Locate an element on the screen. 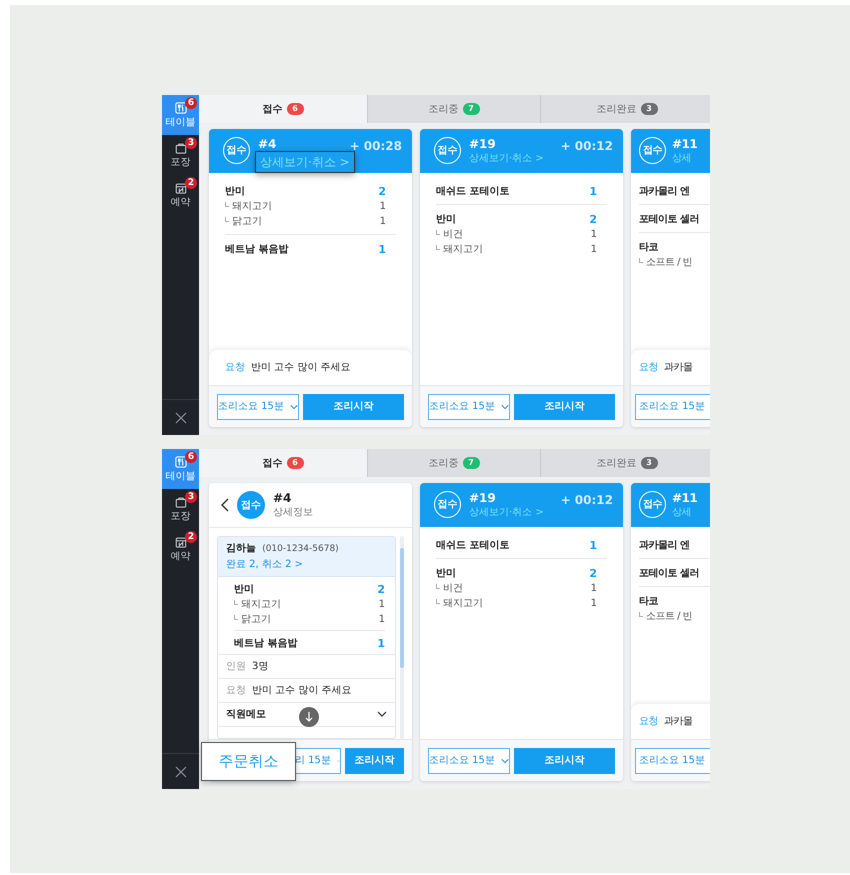 The height and width of the screenshot is (875, 850). duration-dropdown: 리 15분 is located at coordinates (317, 761).